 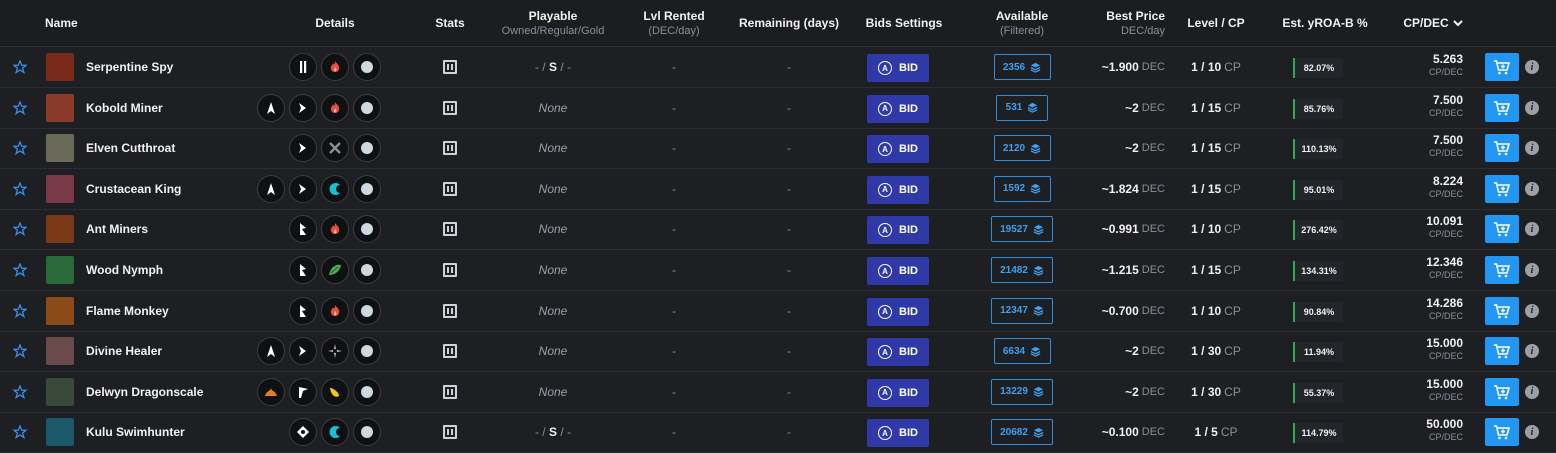 What do you see at coordinates (553, 188) in the screenshot?
I see `playable-value: None` at bounding box center [553, 188].